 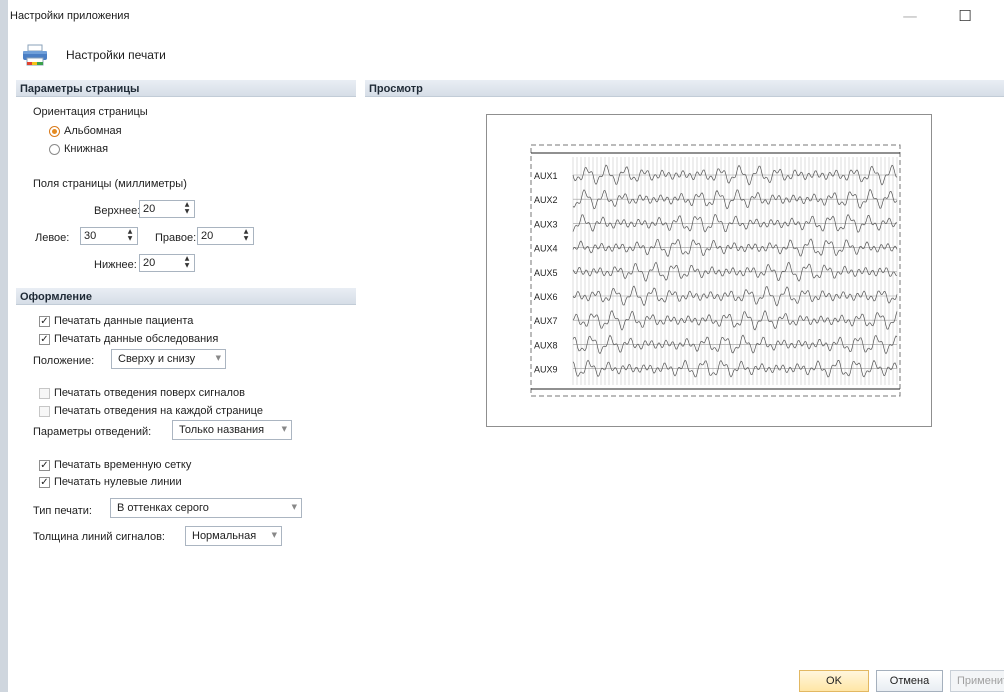 What do you see at coordinates (167, 263) in the screenshot?
I see `bottom-margin-spin: 20 ▲ ▼` at bounding box center [167, 263].